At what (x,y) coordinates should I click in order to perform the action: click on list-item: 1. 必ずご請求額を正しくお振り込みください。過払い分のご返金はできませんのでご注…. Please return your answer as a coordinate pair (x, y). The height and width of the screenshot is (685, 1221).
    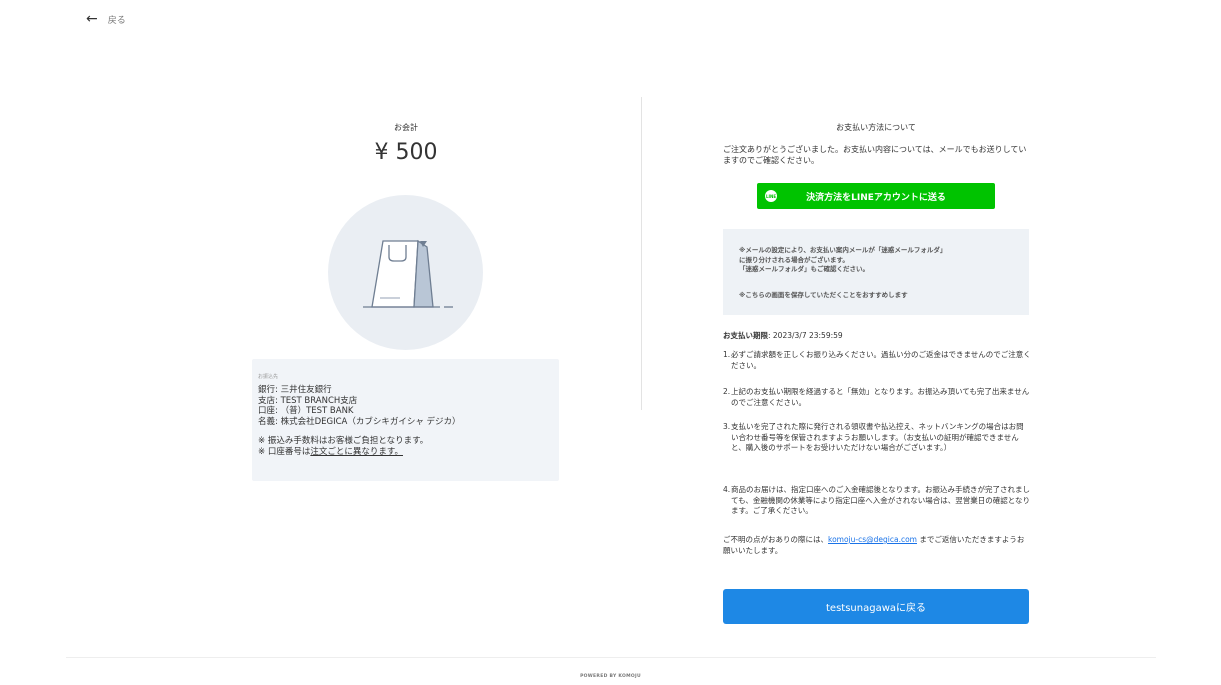
    Looking at the image, I should click on (877, 360).